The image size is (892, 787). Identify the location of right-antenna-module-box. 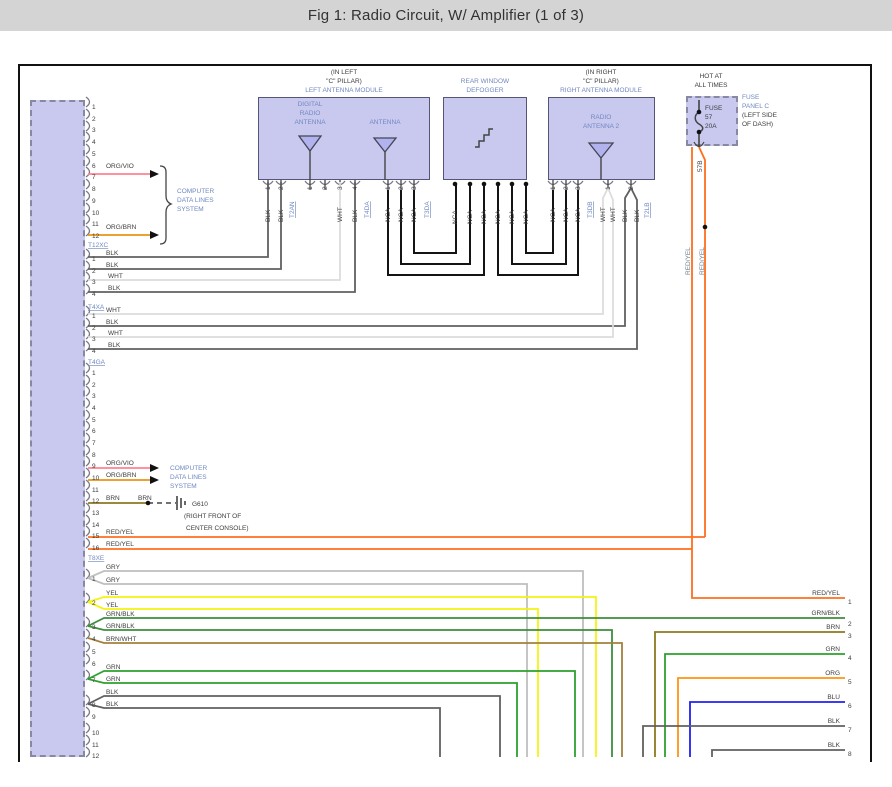
(601, 138).